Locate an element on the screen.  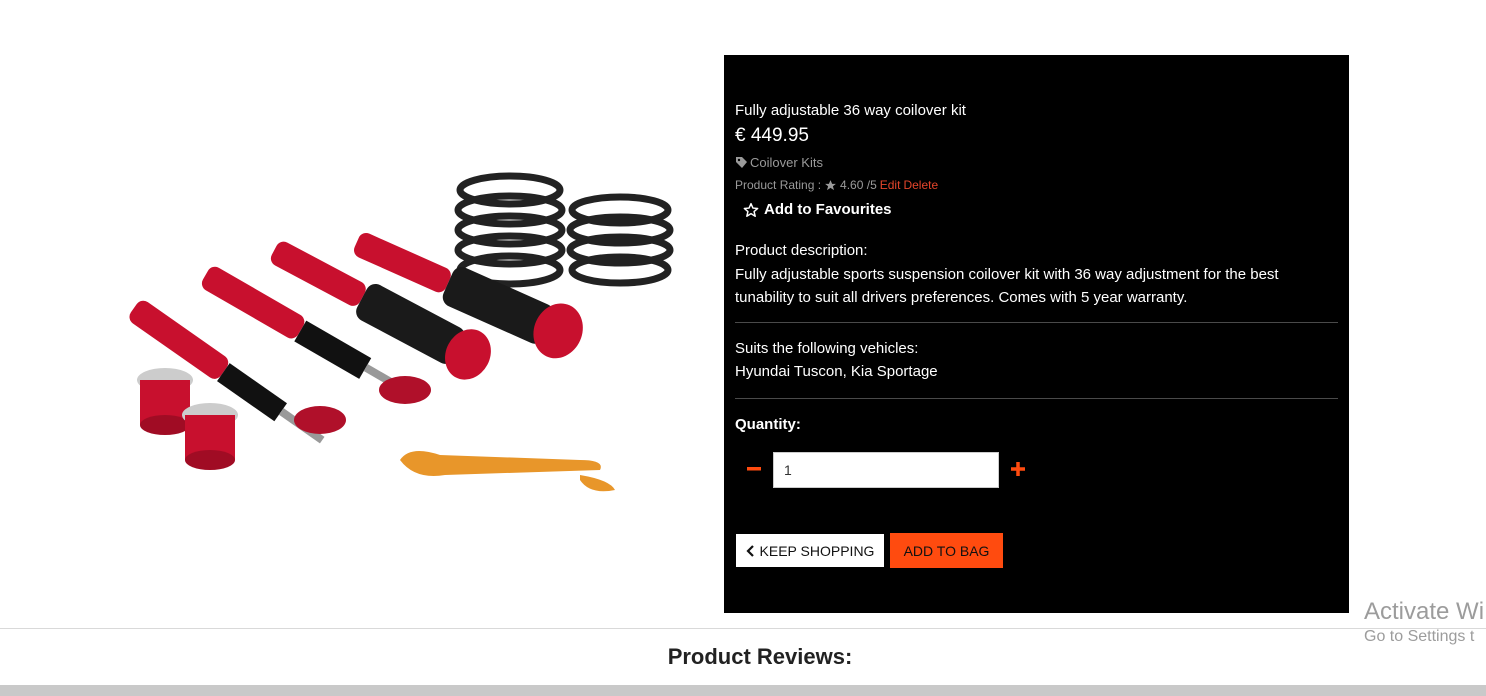
product-rating: Product Rating : 4.60 /5 Edit Delete is located at coordinates (836, 185).